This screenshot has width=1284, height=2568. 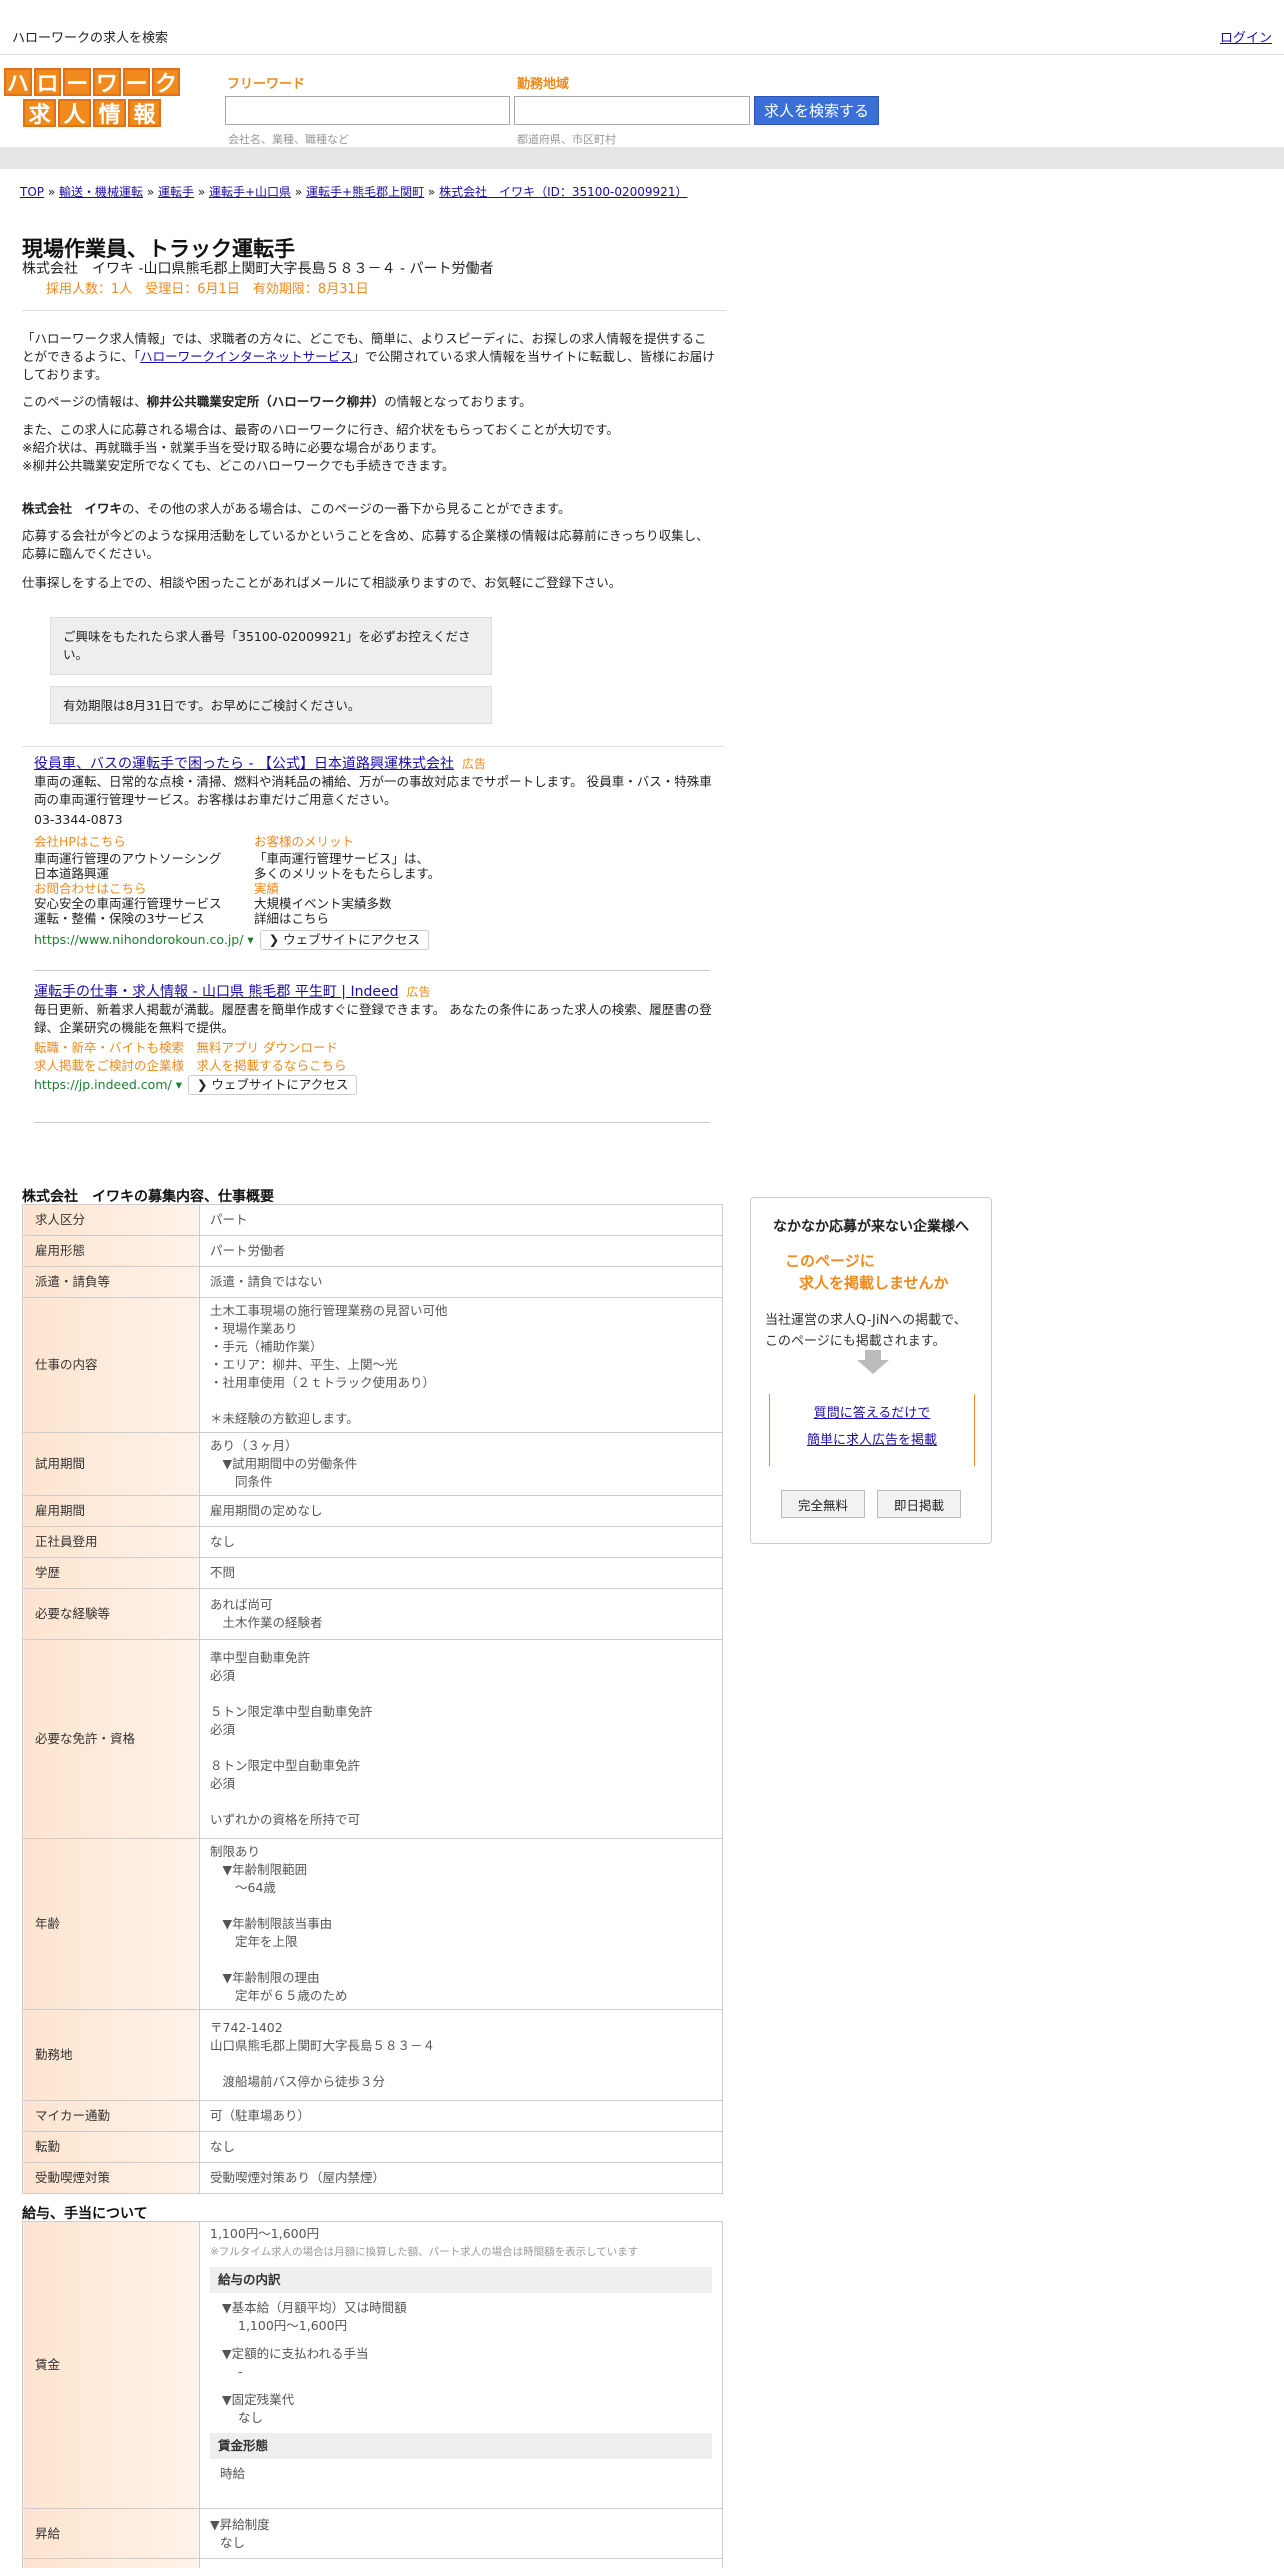 What do you see at coordinates (207, 289) in the screenshot?
I see `job-meta: 採用人数：1人 受理日：6月1日 有効期限：8月31日` at bounding box center [207, 289].